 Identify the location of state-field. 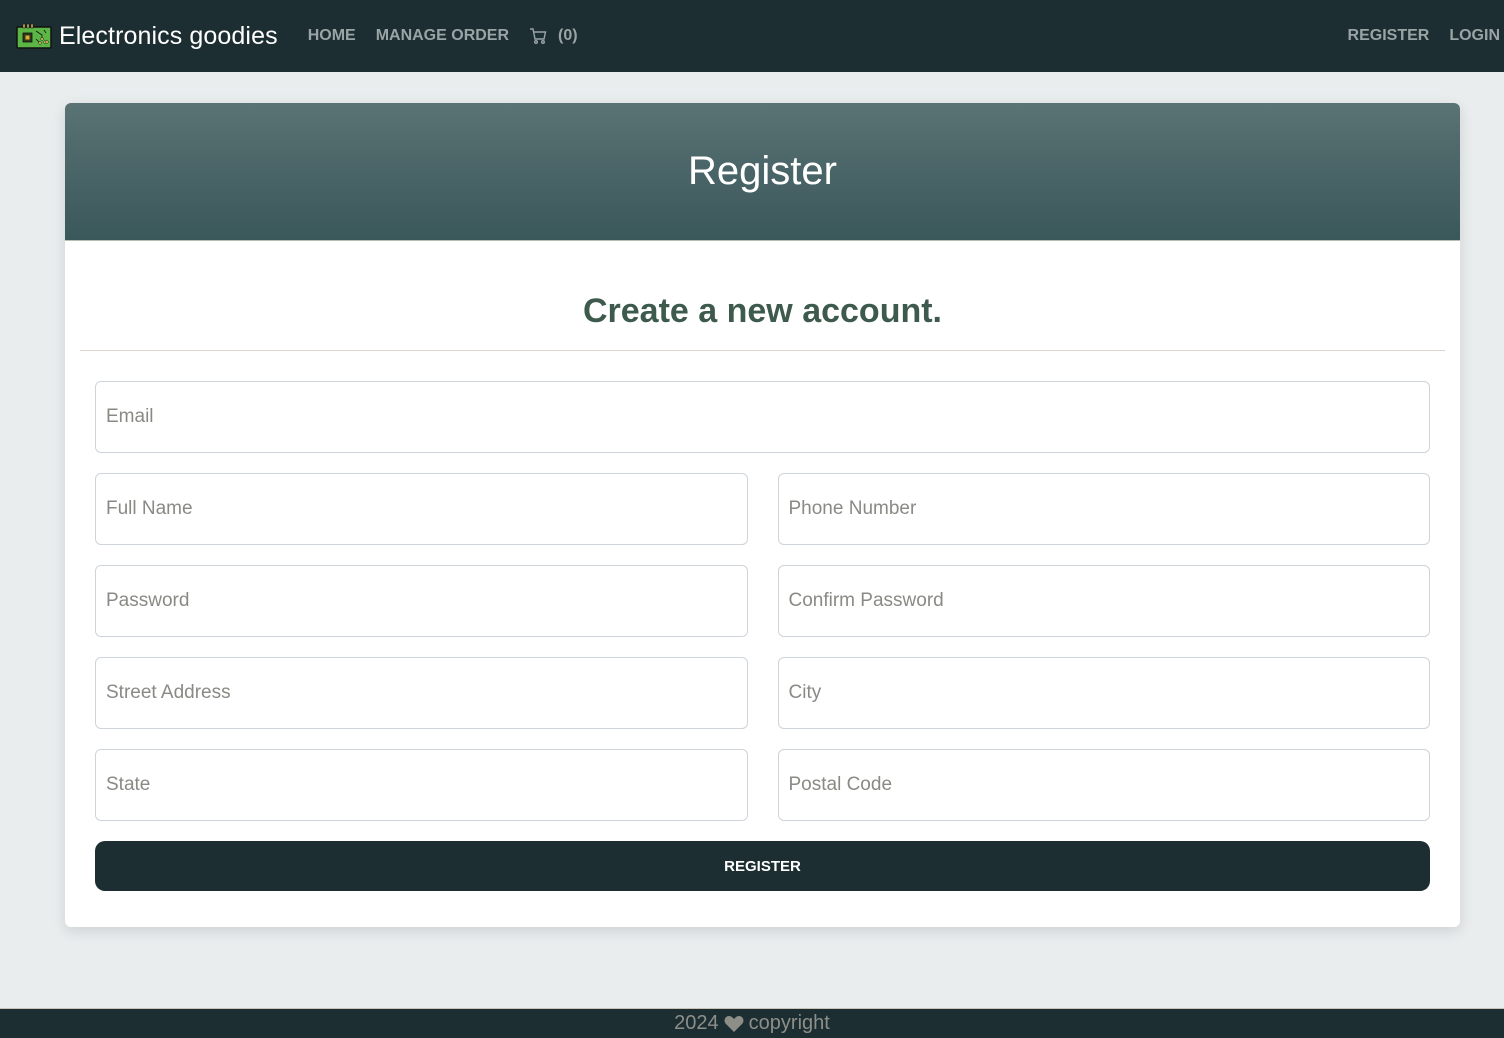
(421, 785).